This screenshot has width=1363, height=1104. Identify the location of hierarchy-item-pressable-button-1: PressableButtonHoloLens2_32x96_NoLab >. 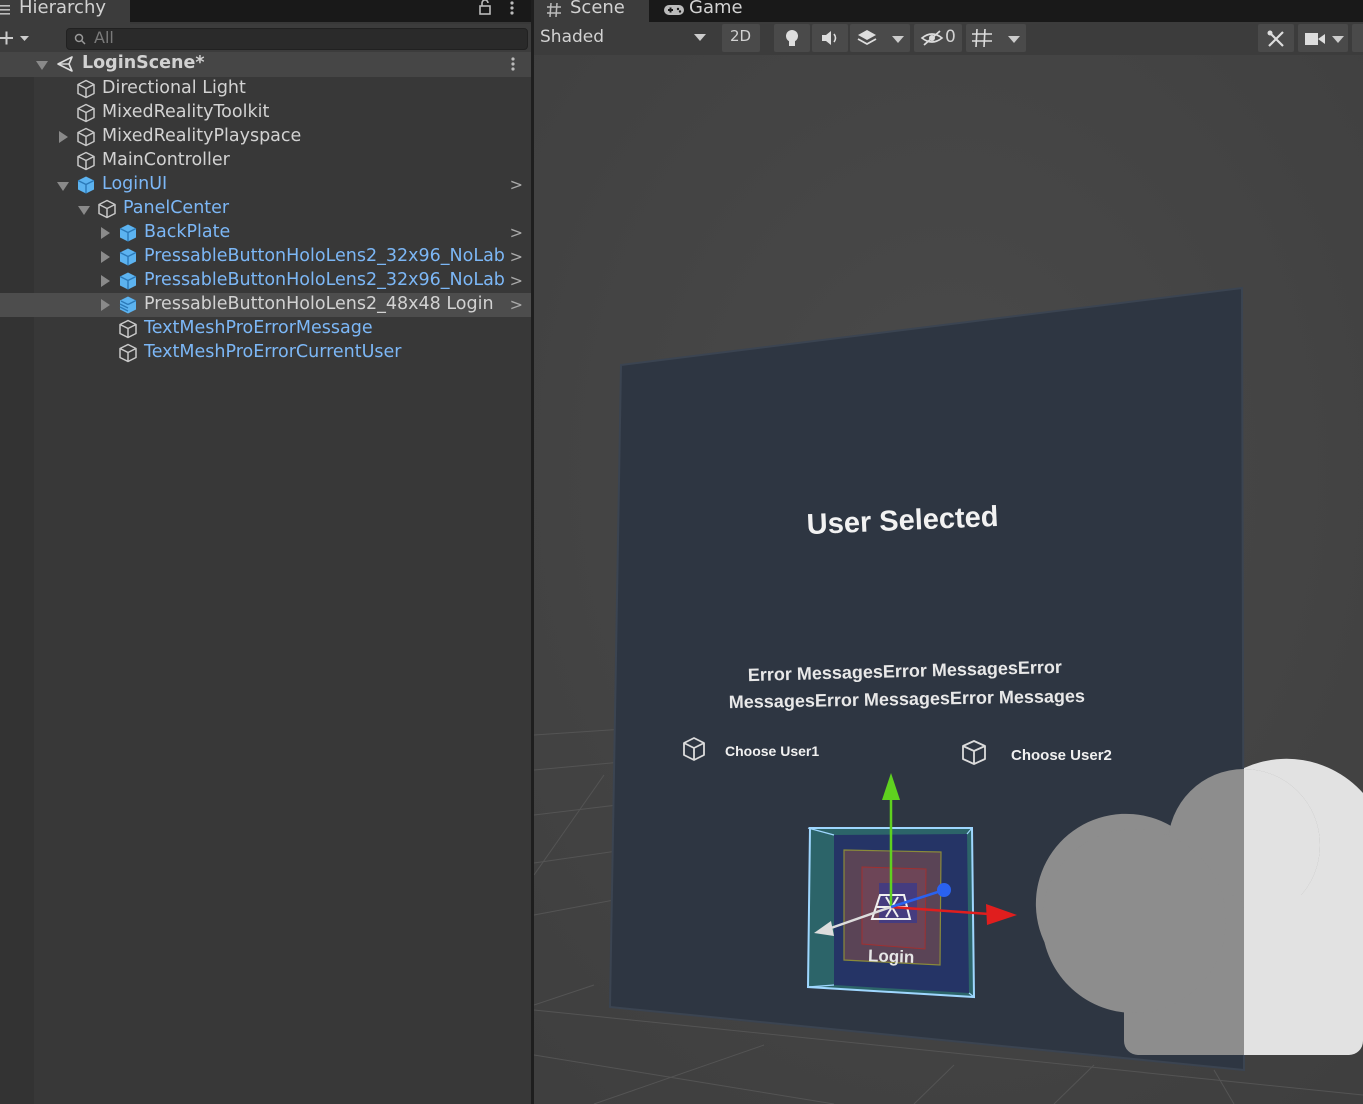
(265, 257).